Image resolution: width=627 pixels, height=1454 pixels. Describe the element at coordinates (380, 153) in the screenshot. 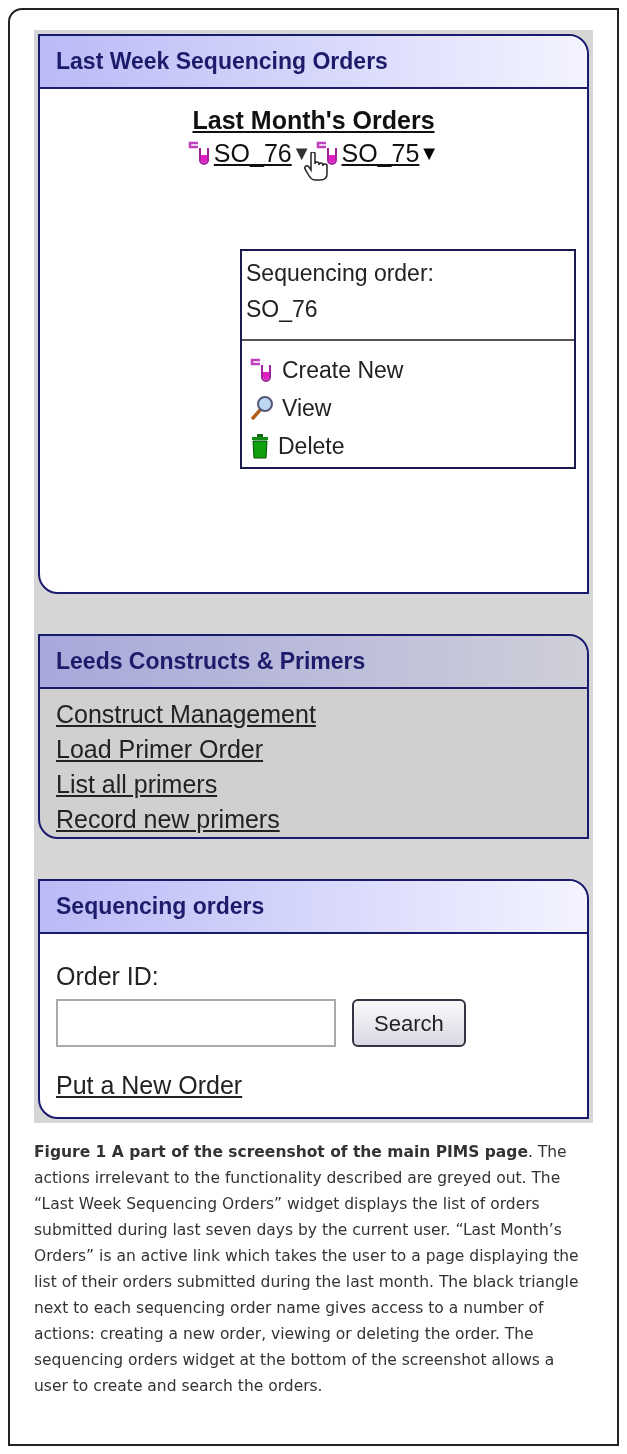

I see `order-link: SO_75` at that location.